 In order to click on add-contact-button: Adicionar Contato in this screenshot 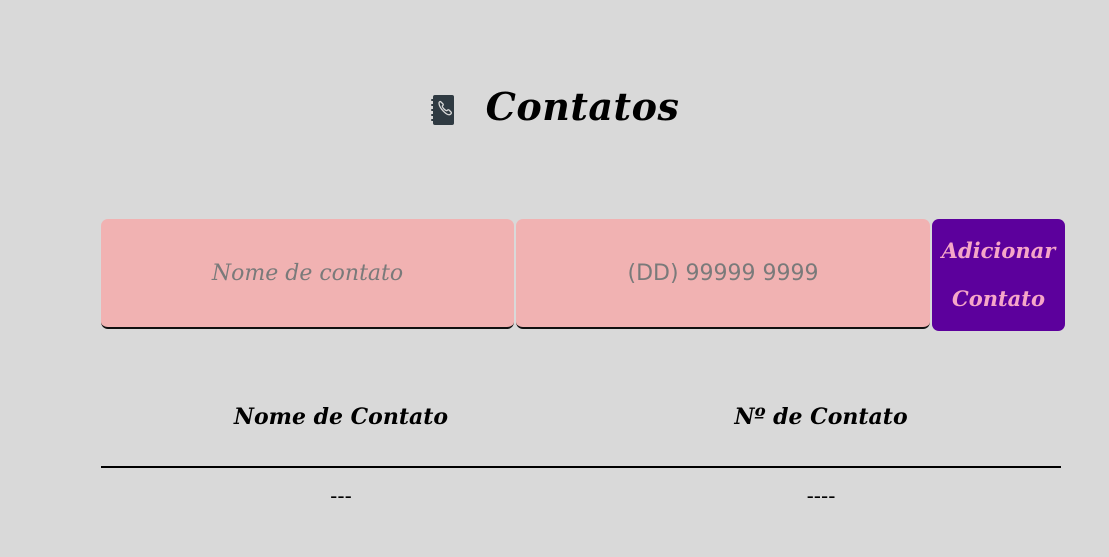, I will do `click(998, 275)`.